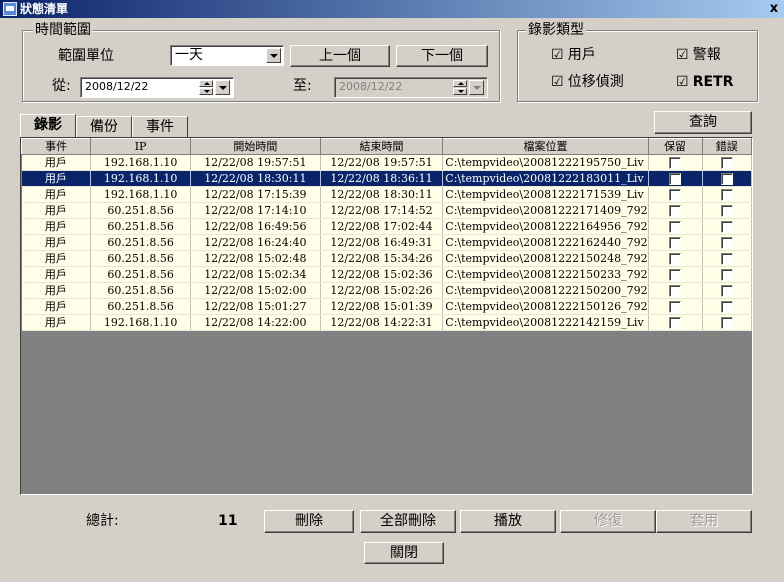 The width and height of the screenshot is (784, 582). What do you see at coordinates (442, 56) in the screenshot?
I see `next-button: 下一個` at bounding box center [442, 56].